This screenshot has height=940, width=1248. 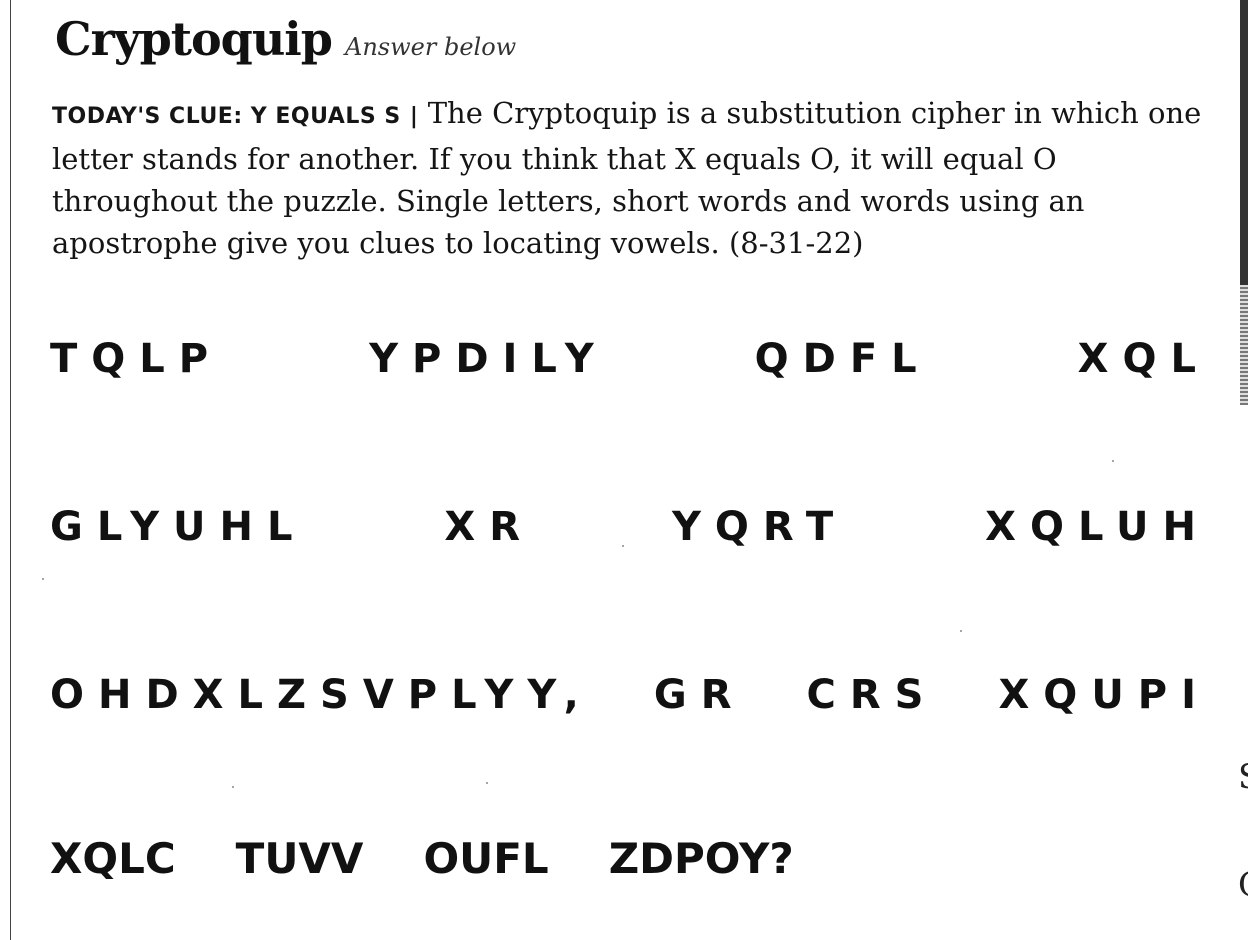 I want to click on puzzle-word: OUFL, so click(x=486, y=858).